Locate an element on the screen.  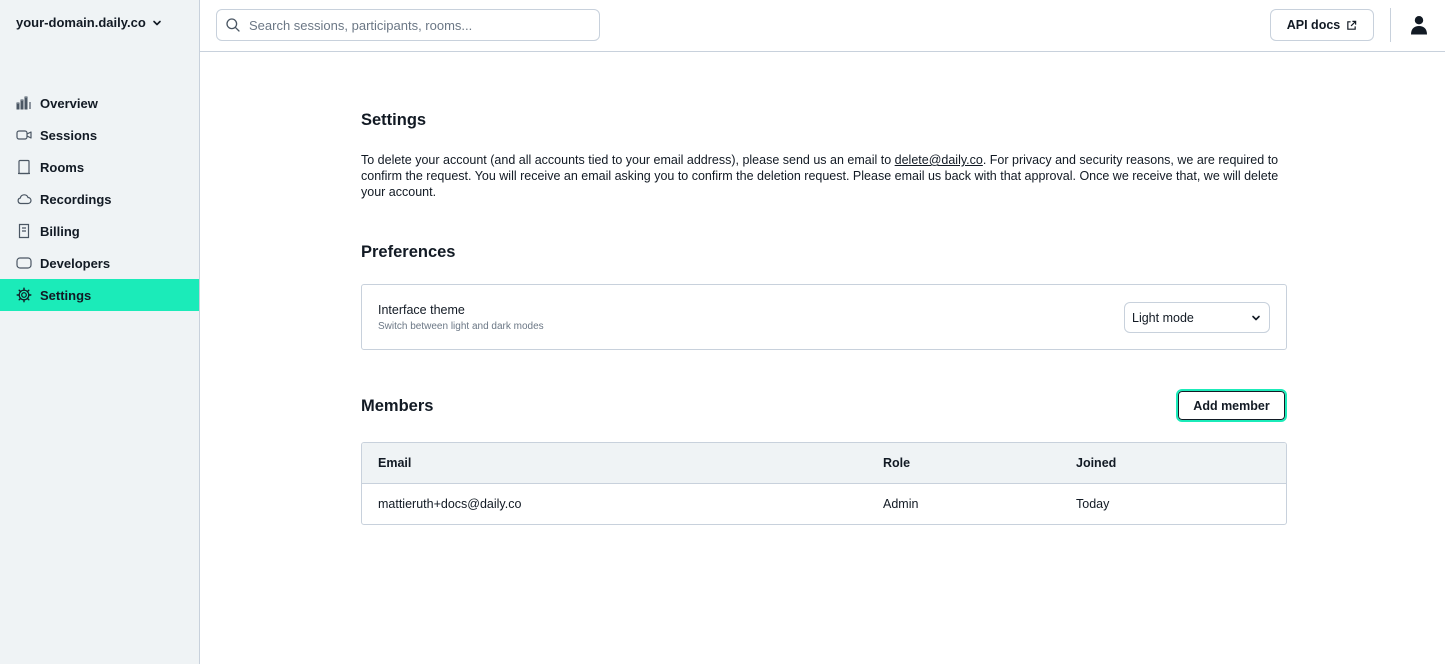
table-row: mattieruth+docs@daily.co Admin Today is located at coordinates (824, 504).